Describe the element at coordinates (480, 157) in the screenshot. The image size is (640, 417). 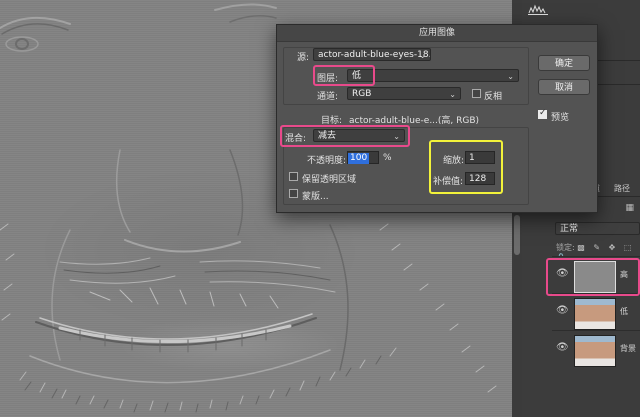
I see `scale-input: 1` at that location.